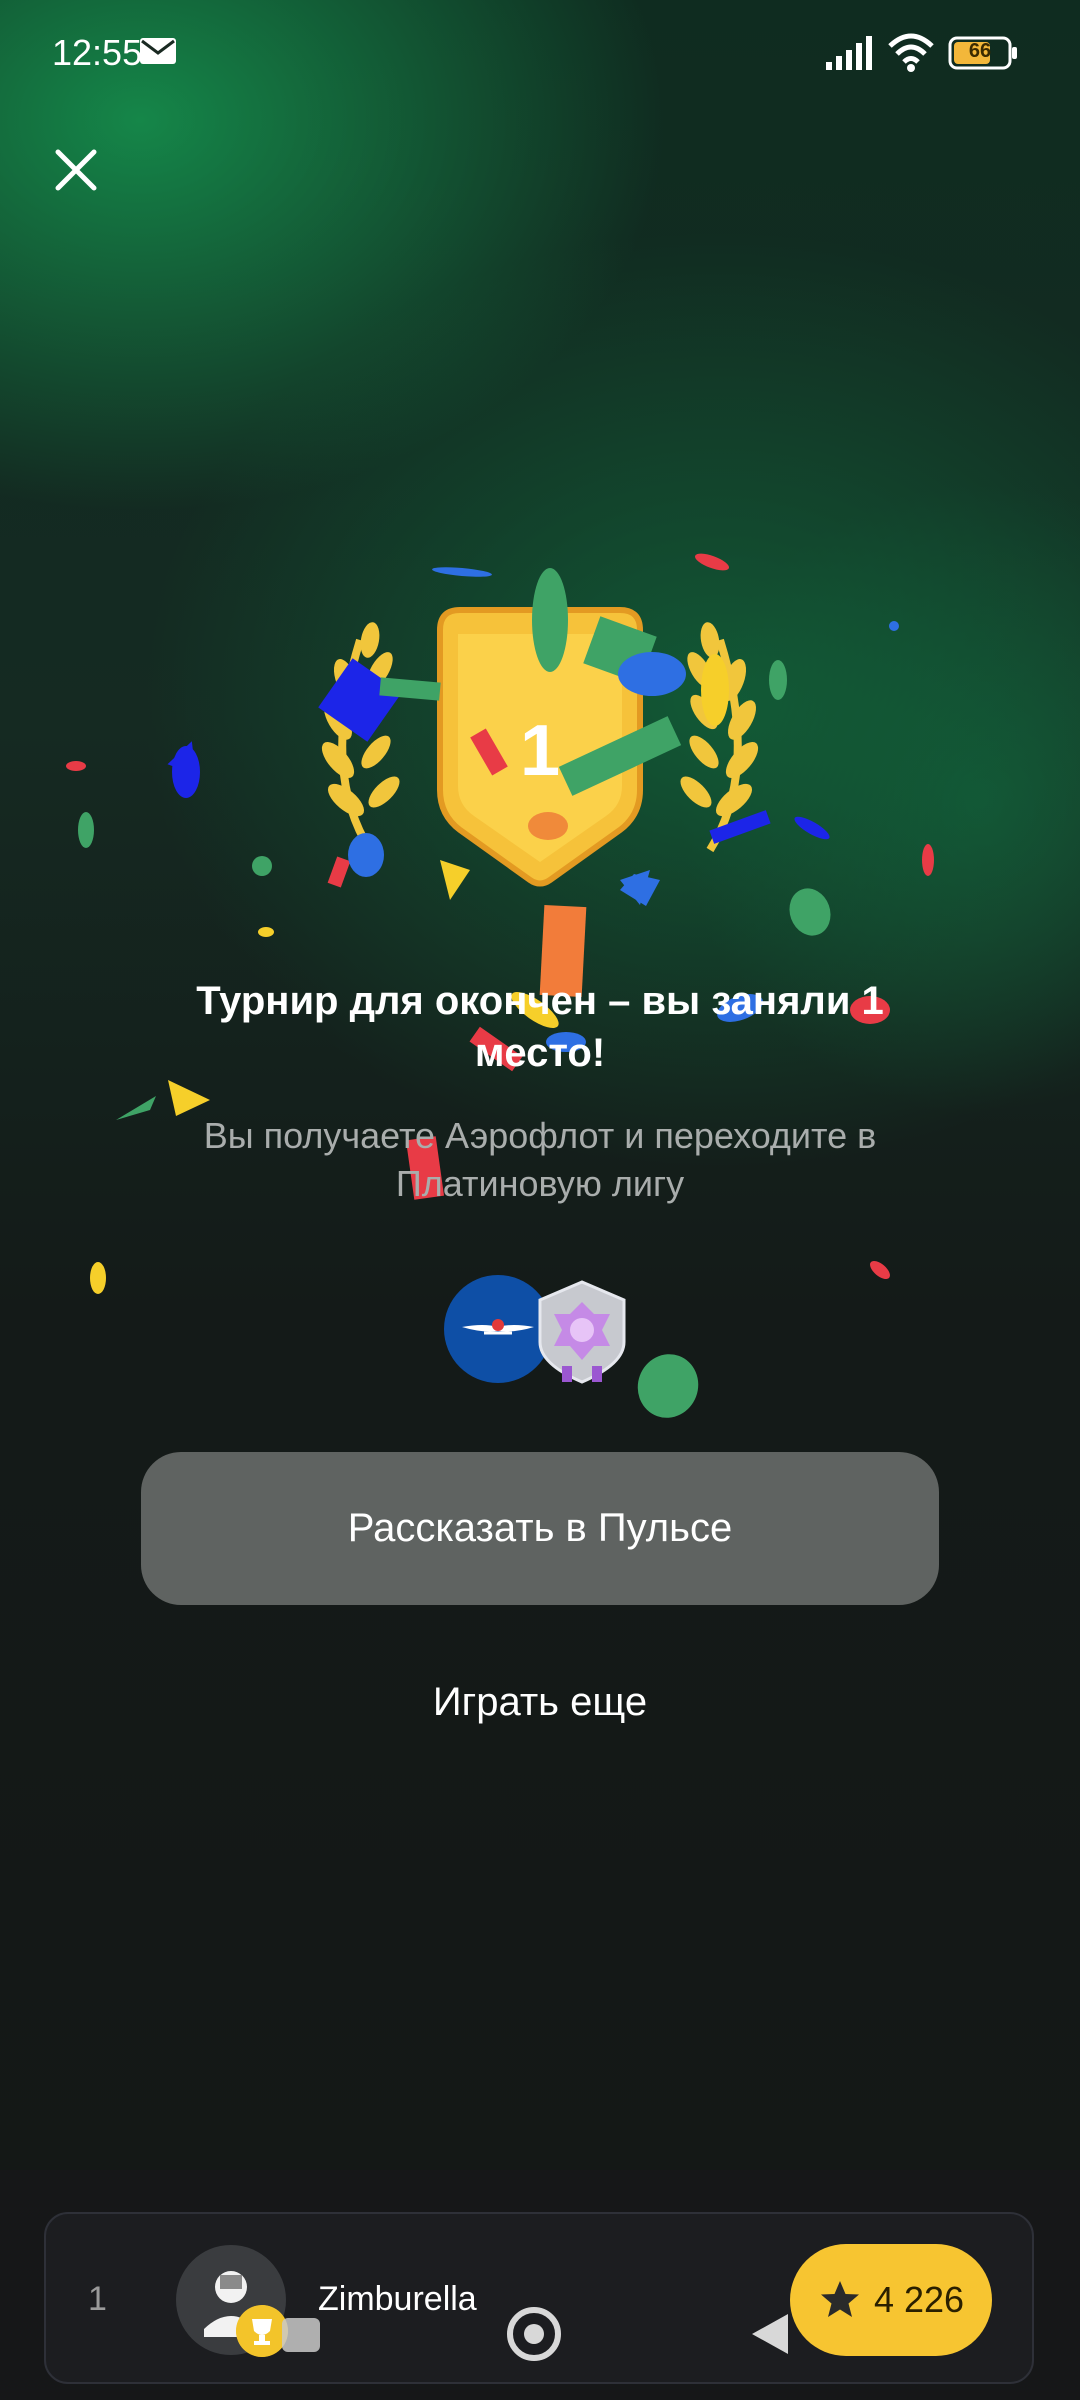 This screenshot has height=2400, width=1080. I want to click on platinum-league-badge-icon, so click(582, 1332).